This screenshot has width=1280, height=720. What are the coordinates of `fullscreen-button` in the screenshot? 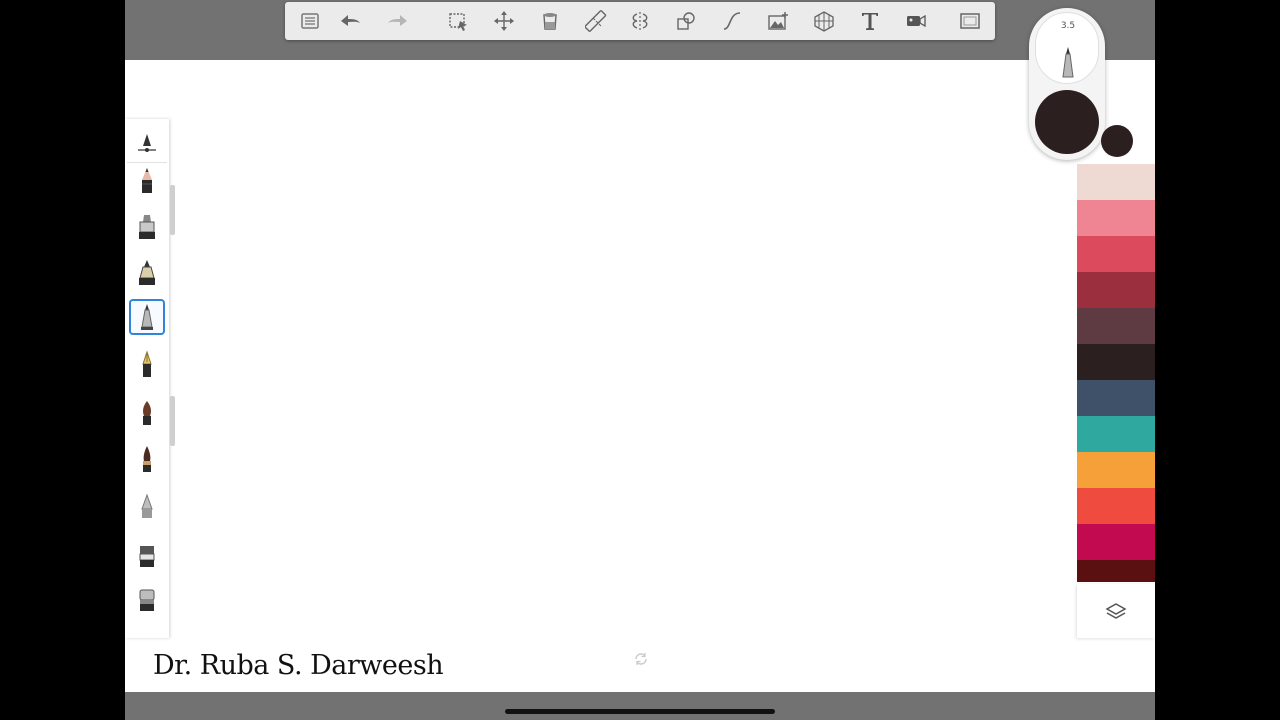 It's located at (970, 21).